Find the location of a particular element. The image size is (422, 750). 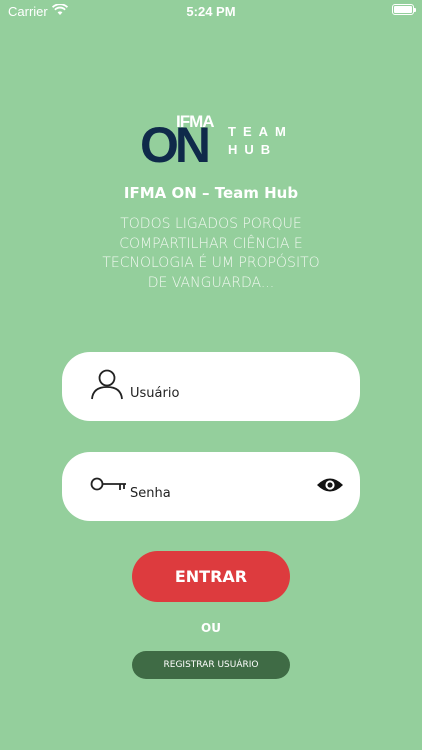

username-field is located at coordinates (211, 386).